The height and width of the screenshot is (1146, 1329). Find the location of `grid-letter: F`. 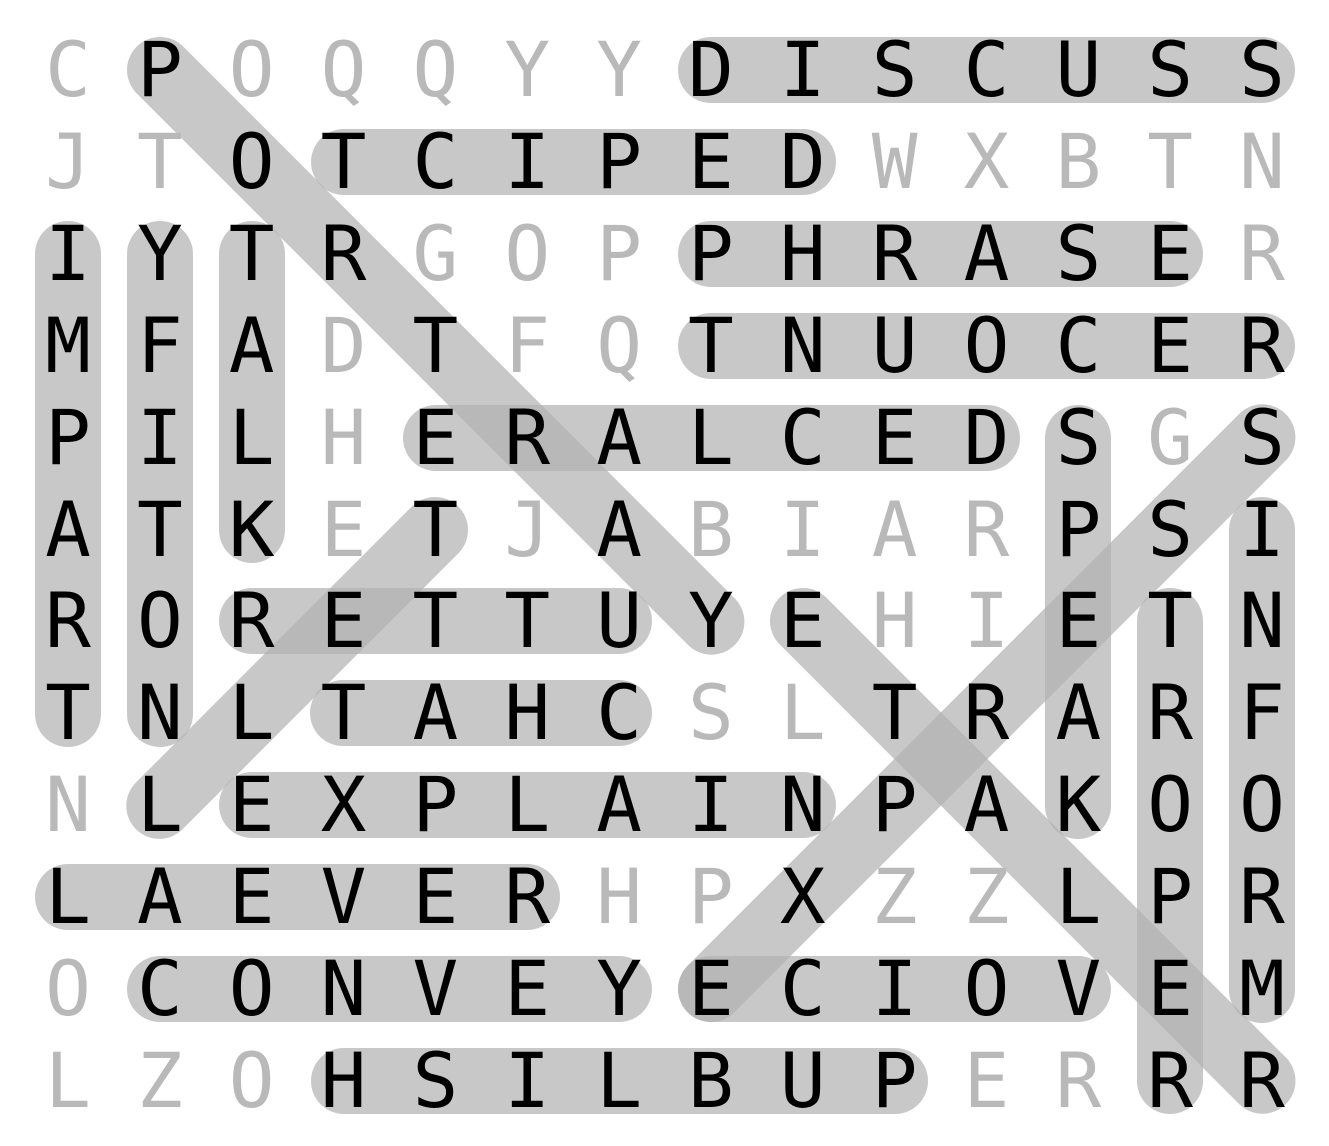

grid-letter: F is located at coordinates (527, 346).